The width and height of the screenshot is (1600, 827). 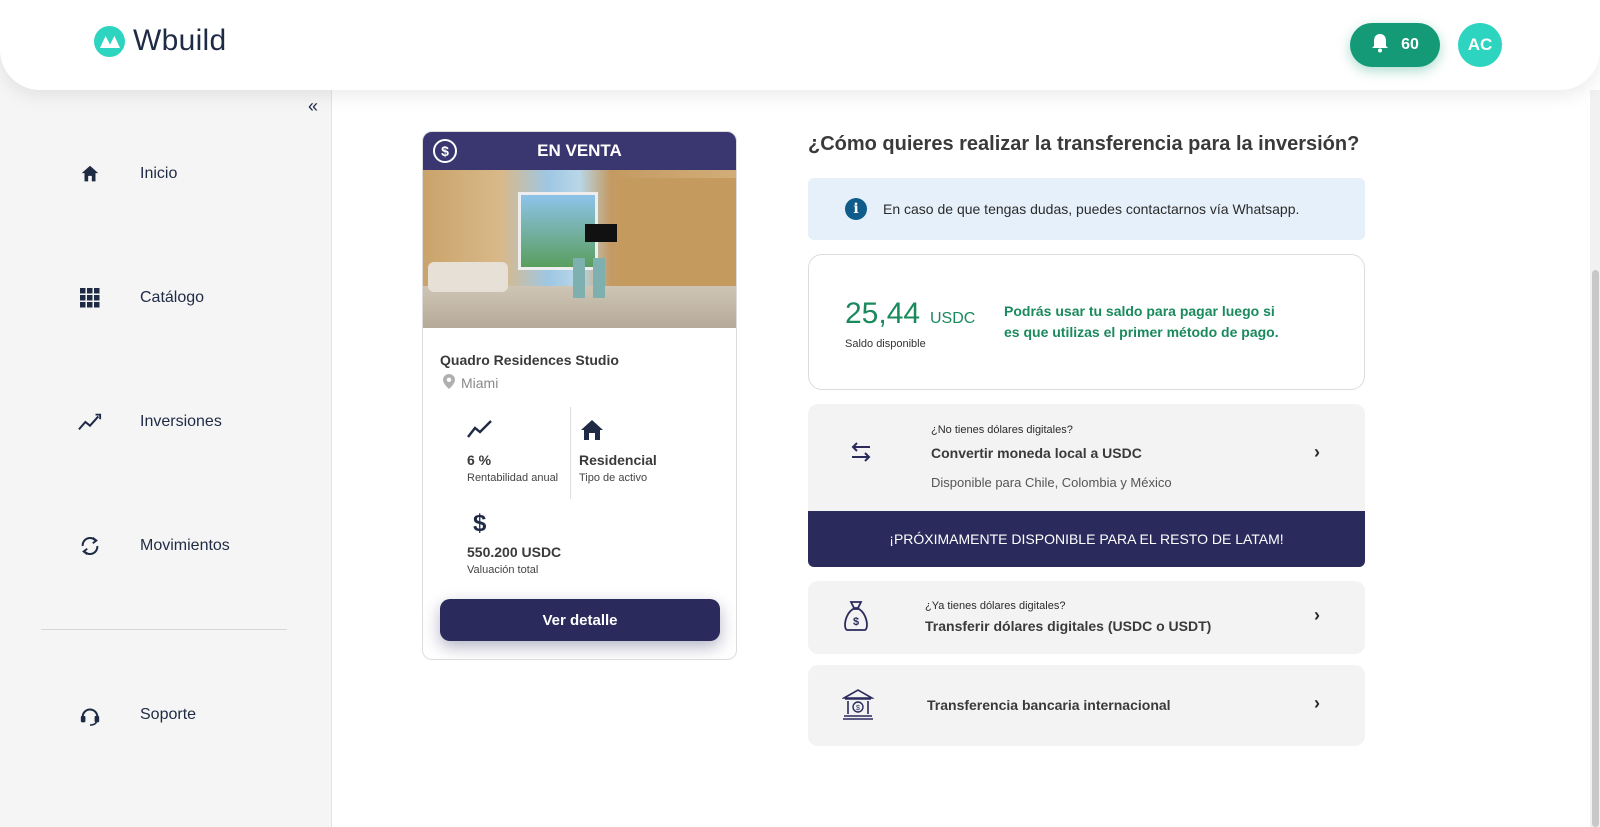 I want to click on property-title: Quadro Residences Studio, so click(x=529, y=360).